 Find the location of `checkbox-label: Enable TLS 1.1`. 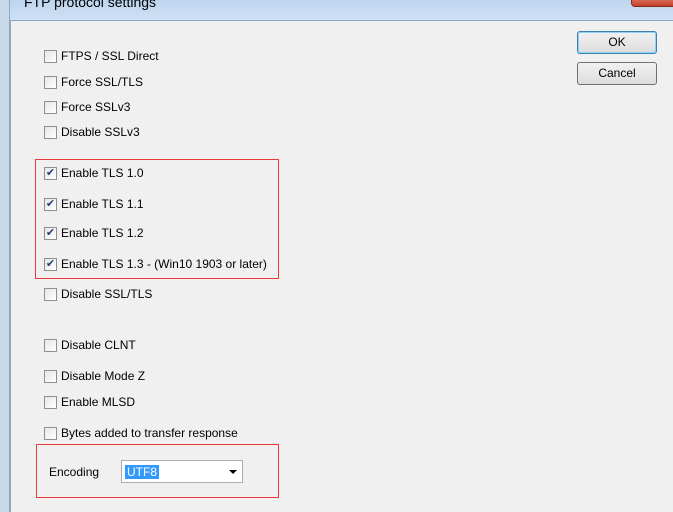

checkbox-label: Enable TLS 1.1 is located at coordinates (102, 204).